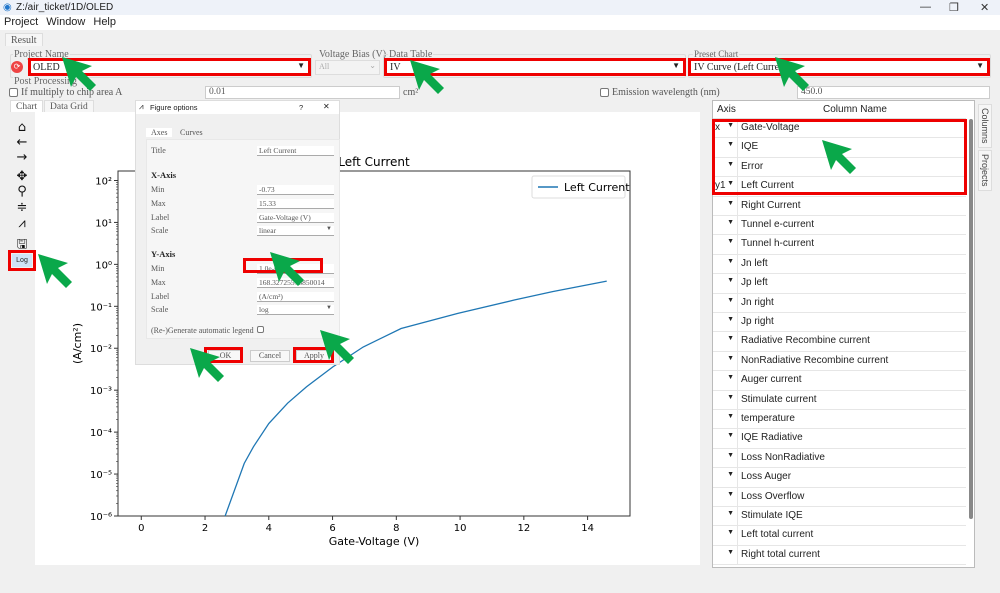 This screenshot has height=593, width=1000. What do you see at coordinates (22, 207) in the screenshot?
I see `configure-subplots-icon: ≑` at bounding box center [22, 207].